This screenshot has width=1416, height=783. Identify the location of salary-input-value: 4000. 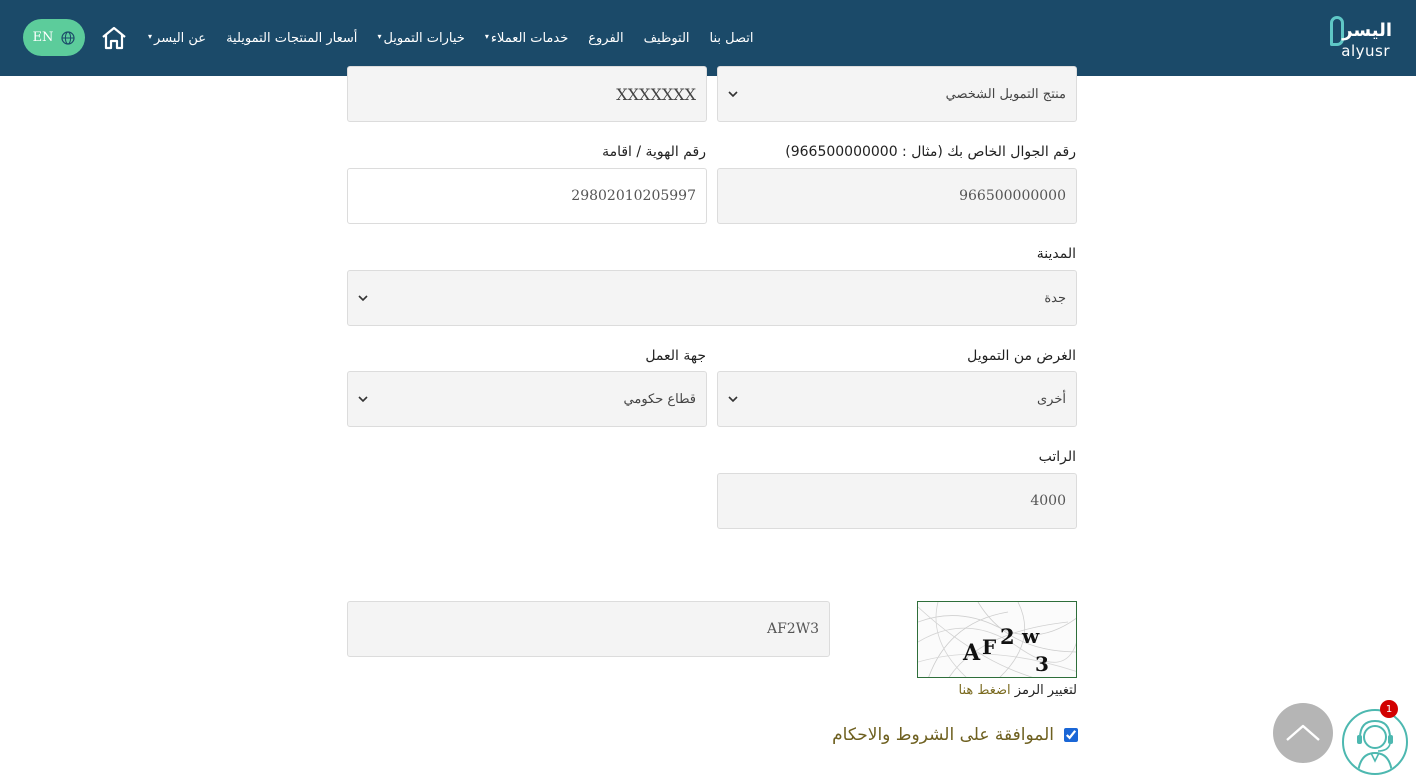
(1048, 501).